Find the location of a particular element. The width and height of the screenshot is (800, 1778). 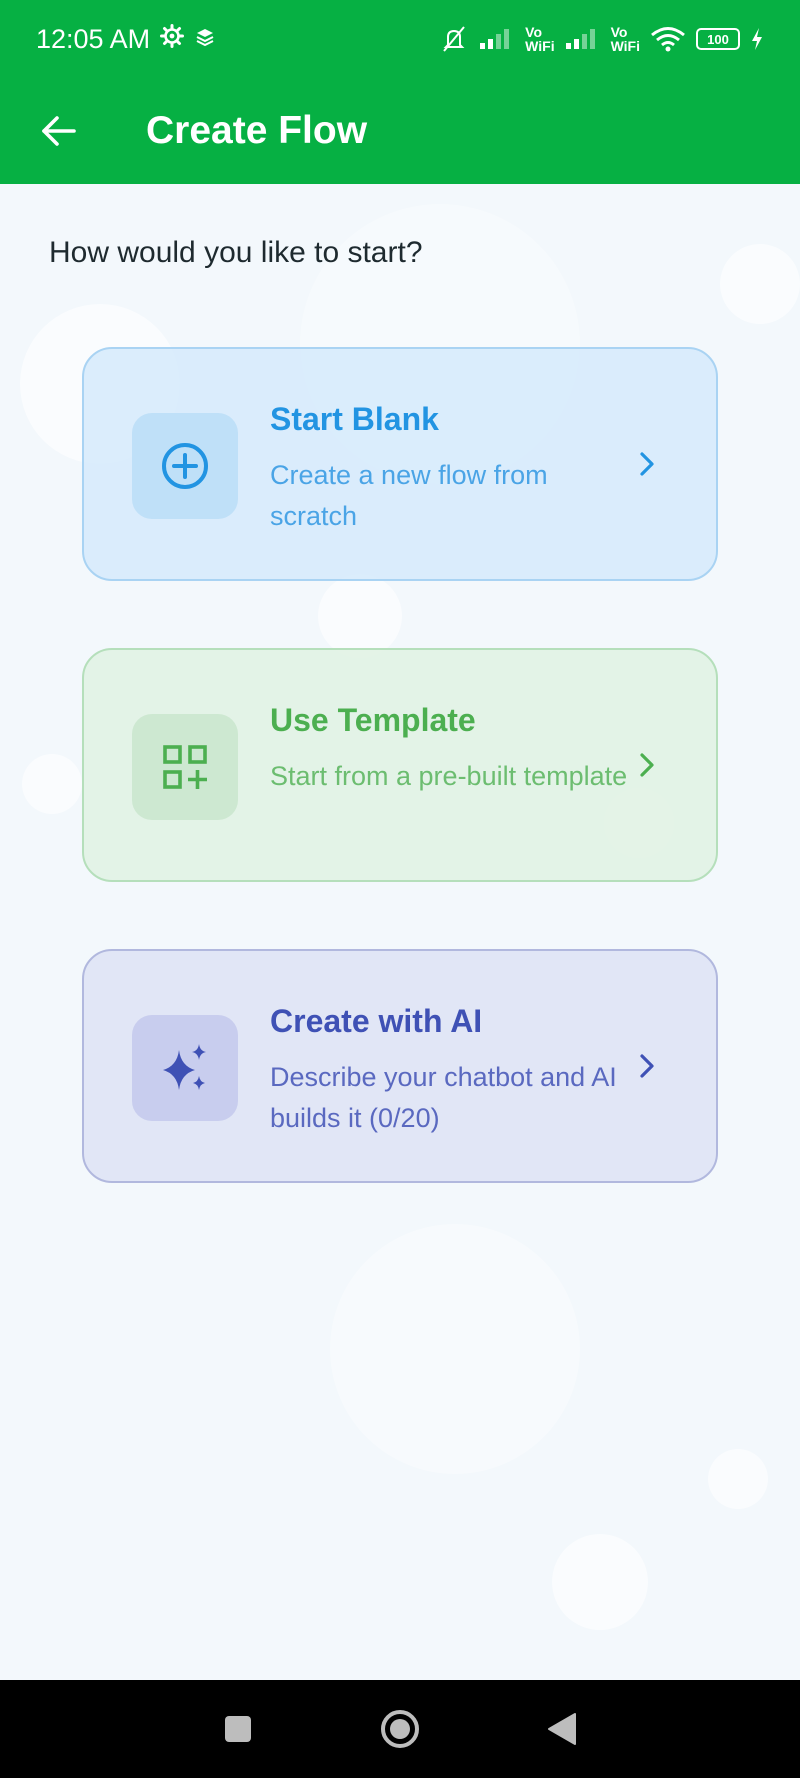

app-bar: Create Flow is located at coordinates (400, 131).